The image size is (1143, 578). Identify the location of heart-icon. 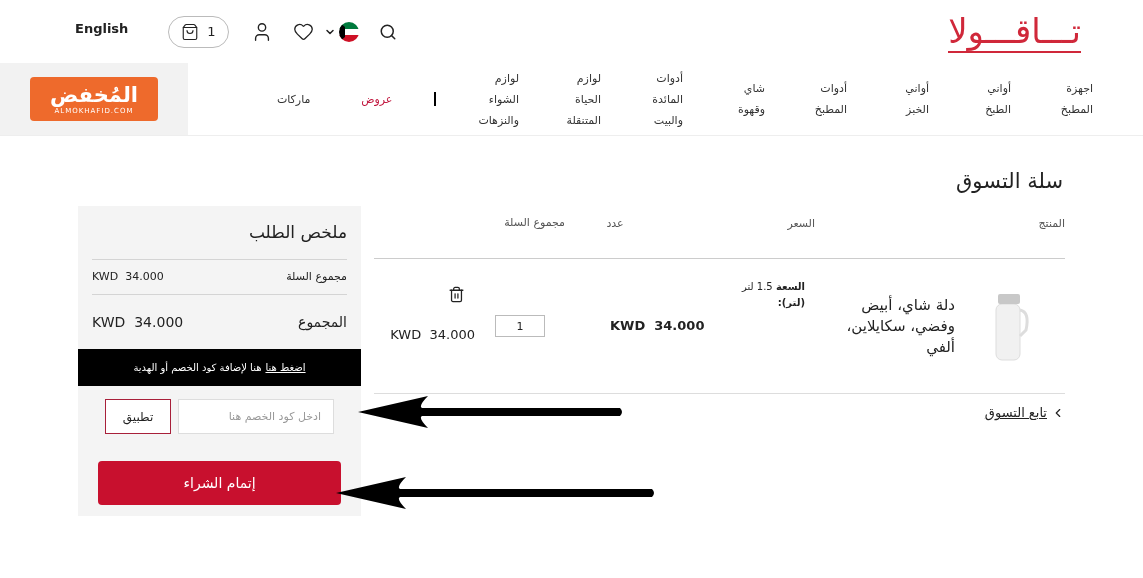
(303, 31).